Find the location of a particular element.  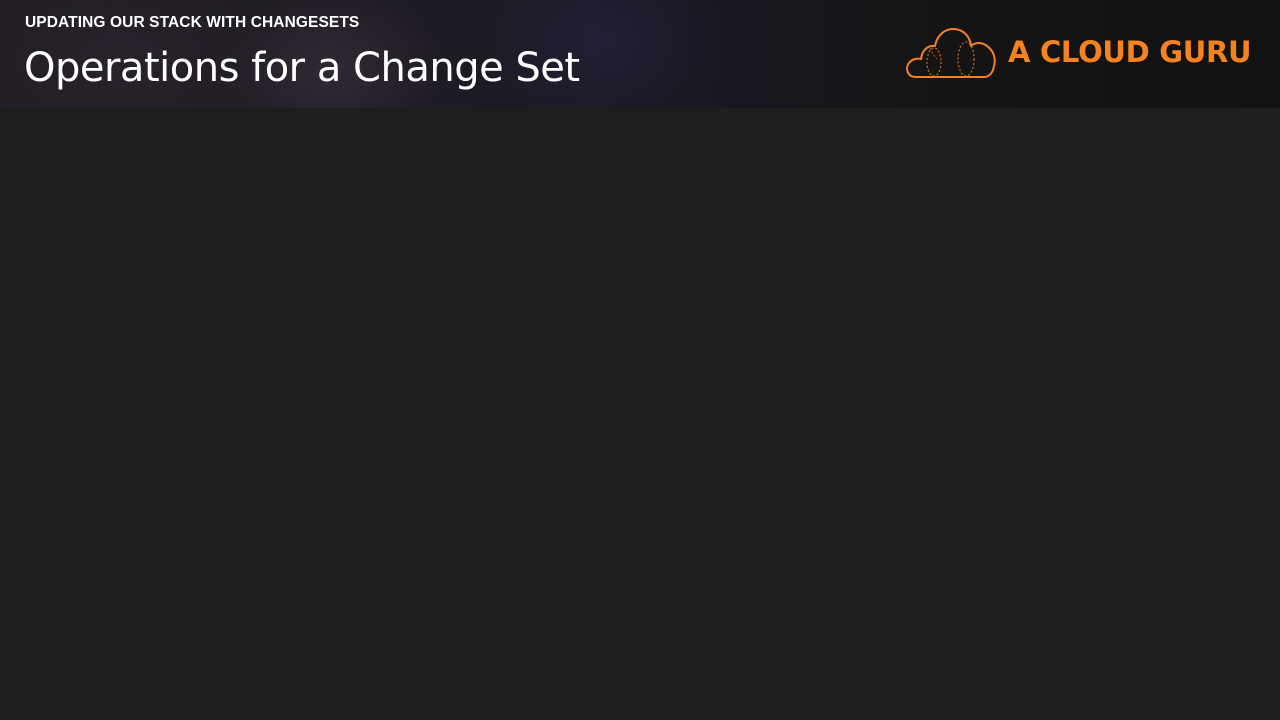

cloud-icon is located at coordinates (951, 53).